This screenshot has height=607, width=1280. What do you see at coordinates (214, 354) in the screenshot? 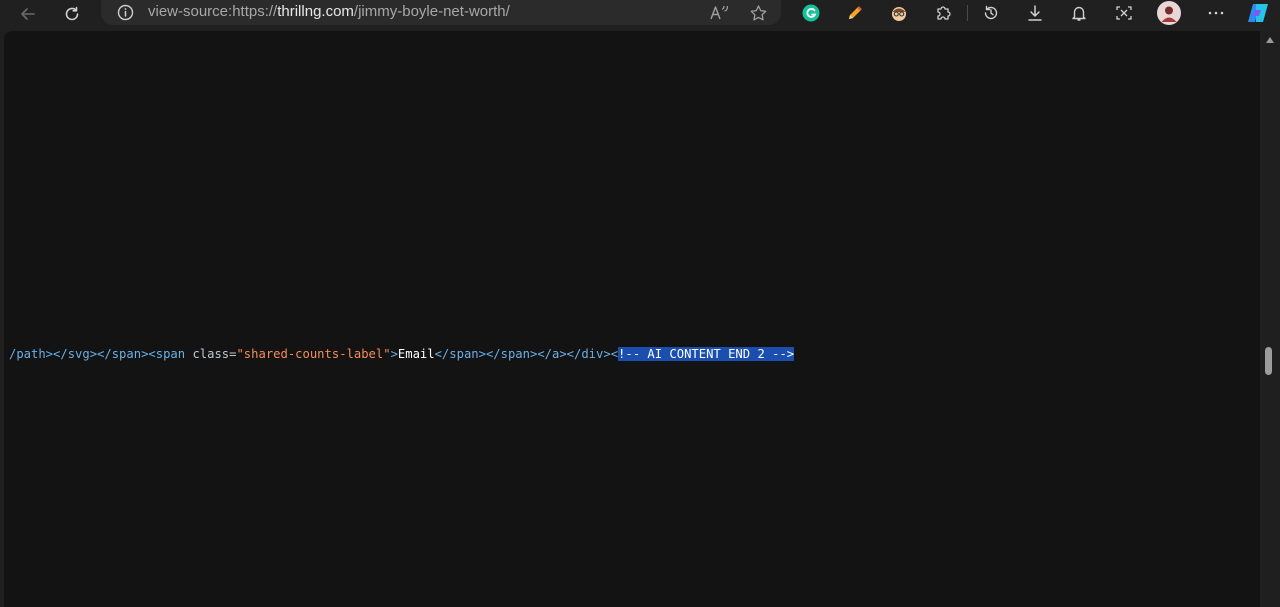
I see `source-segment-attr: class=` at bounding box center [214, 354].